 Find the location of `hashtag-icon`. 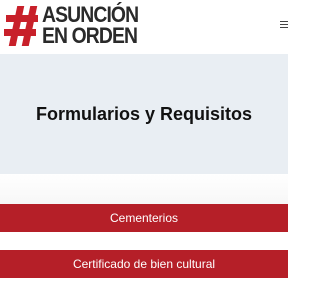

hashtag-icon is located at coordinates (22, 26).